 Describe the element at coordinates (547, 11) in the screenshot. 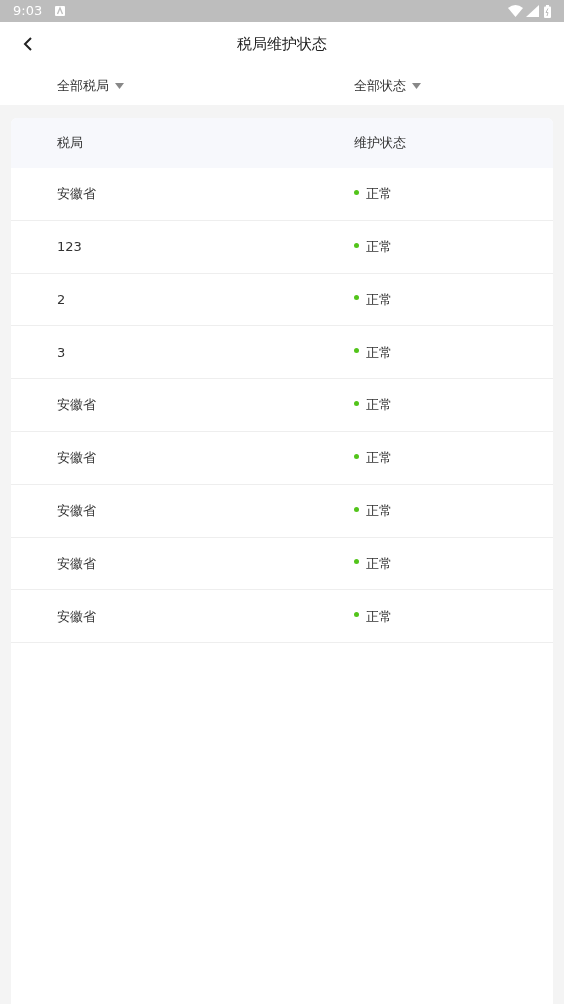

I see `battery-icon` at that location.